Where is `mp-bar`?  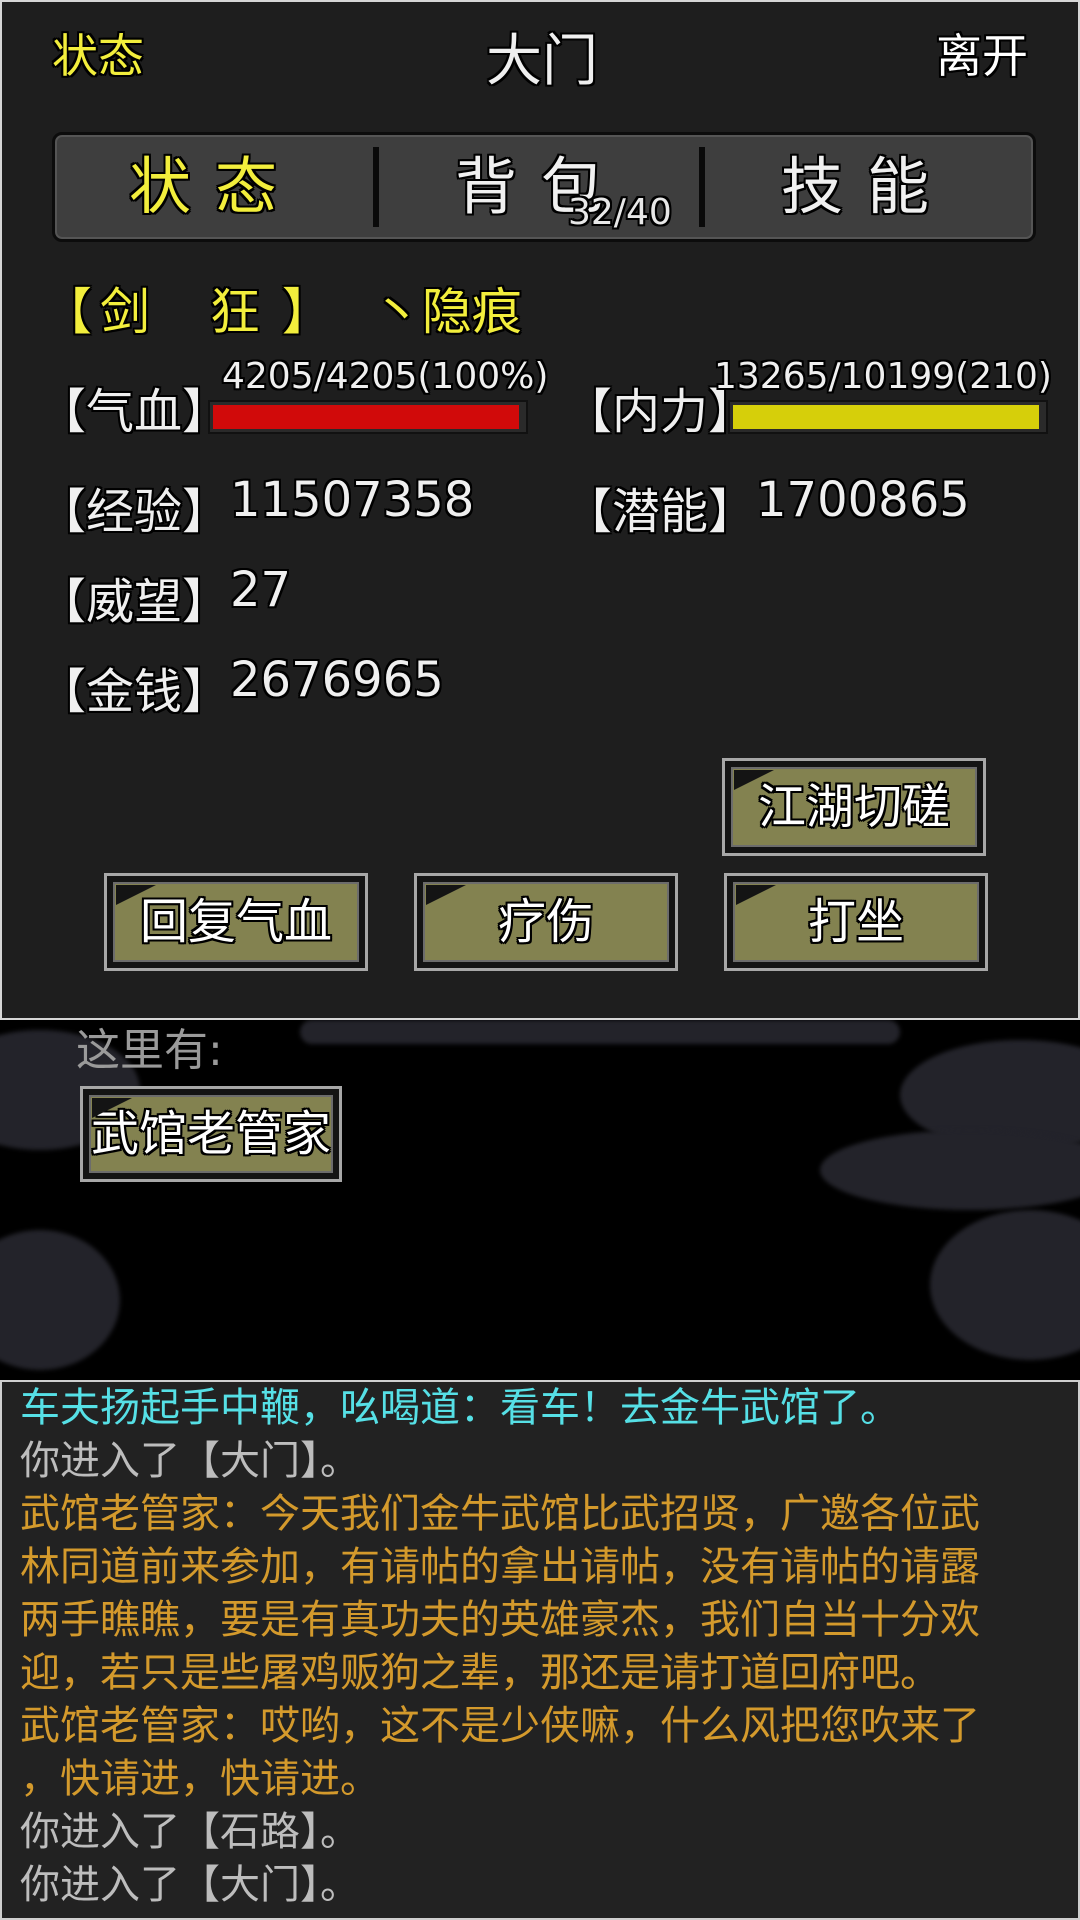 mp-bar is located at coordinates (888, 417).